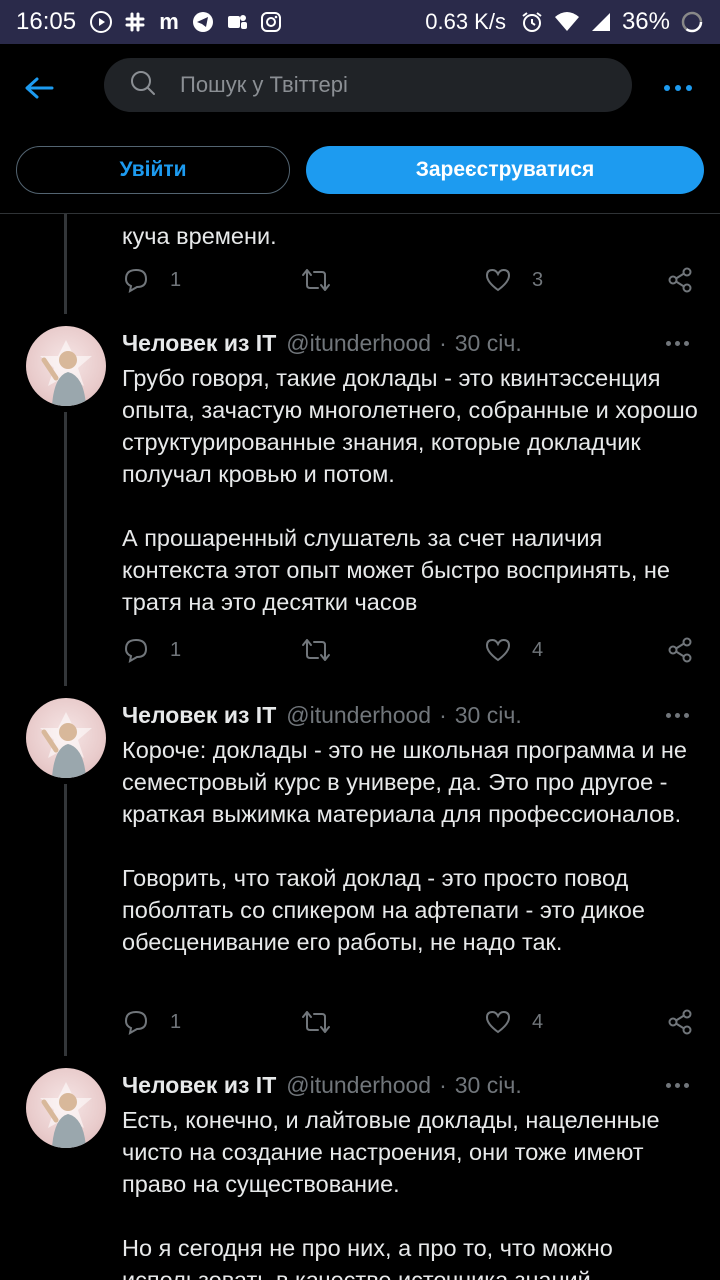 Image resolution: width=720 pixels, height=1280 pixels. I want to click on search-input: Пошук у Твіттері, so click(368, 85).